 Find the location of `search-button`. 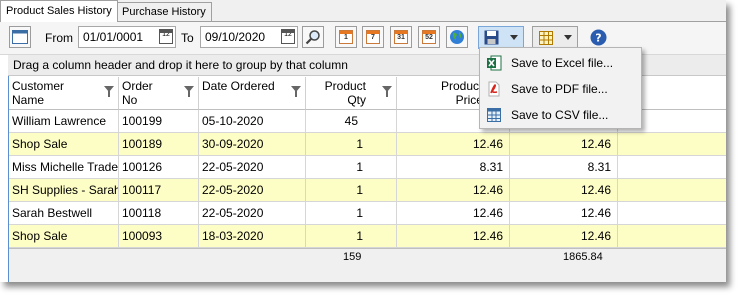

search-button is located at coordinates (313, 37).